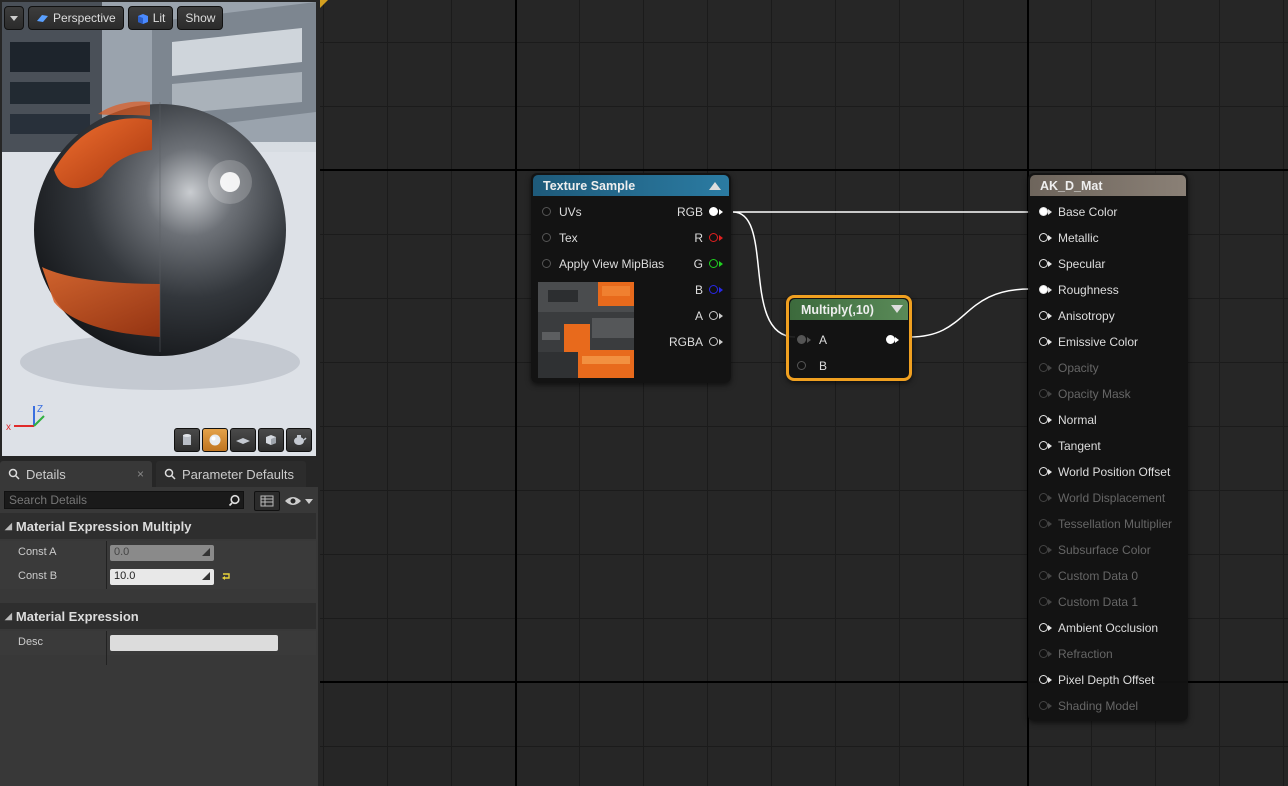  I want to click on input-pin-uvs: UVs, so click(591, 212).